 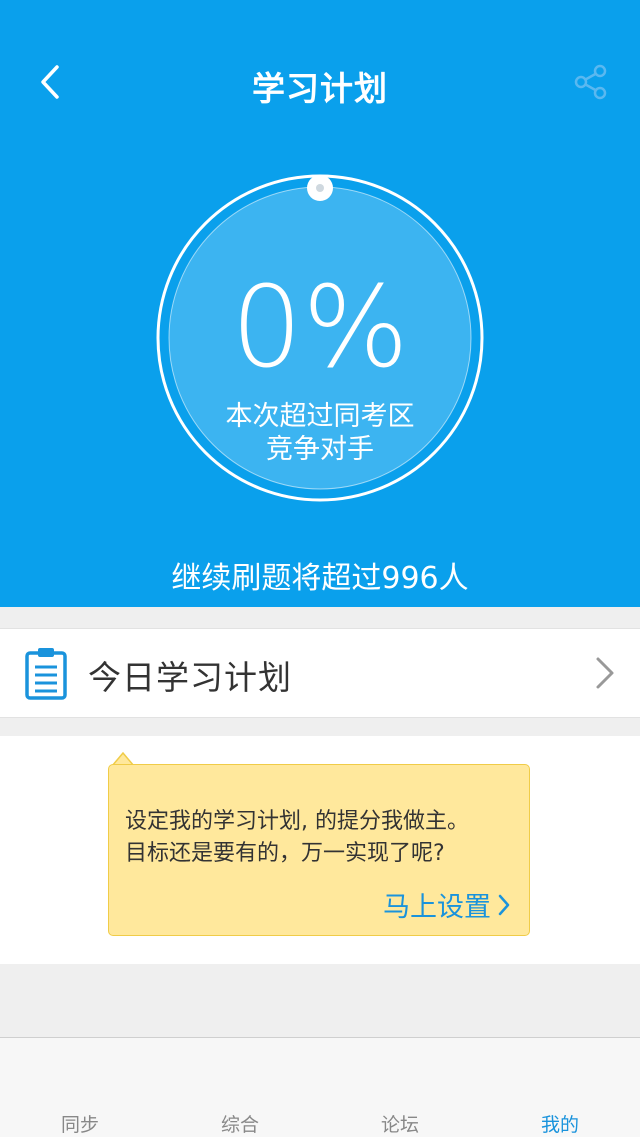 I want to click on progress-indicator-dot, so click(x=320, y=188).